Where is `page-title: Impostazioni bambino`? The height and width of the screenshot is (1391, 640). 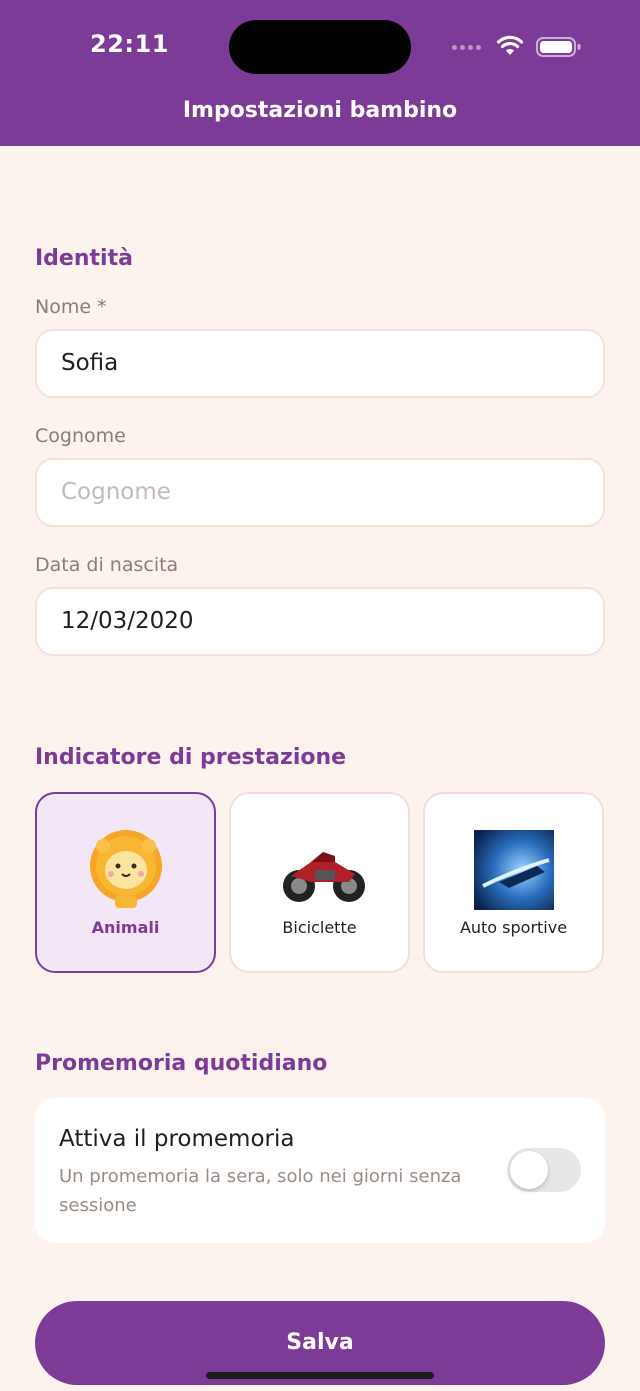 page-title: Impostazioni bambino is located at coordinates (320, 110).